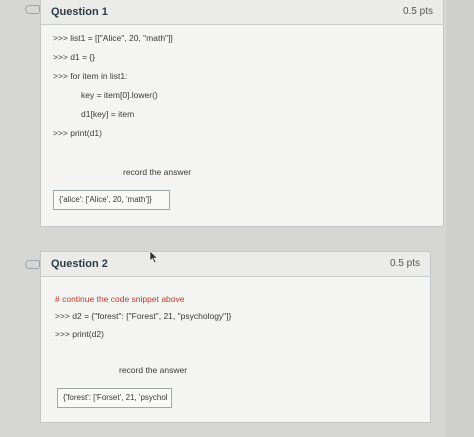  Describe the element at coordinates (460, 218) in the screenshot. I see `page-gutter` at that location.